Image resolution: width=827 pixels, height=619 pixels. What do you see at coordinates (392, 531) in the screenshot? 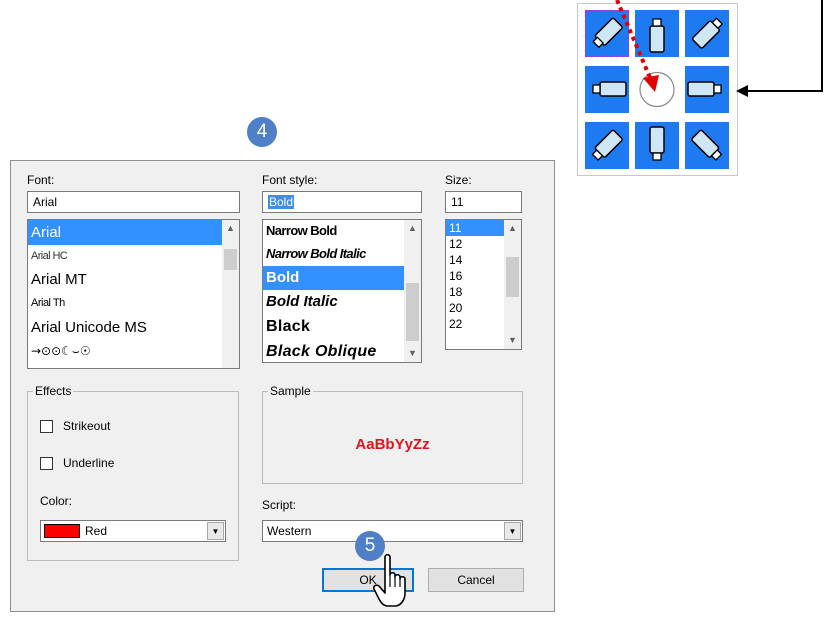
I see `script-select: Western ▼` at bounding box center [392, 531].